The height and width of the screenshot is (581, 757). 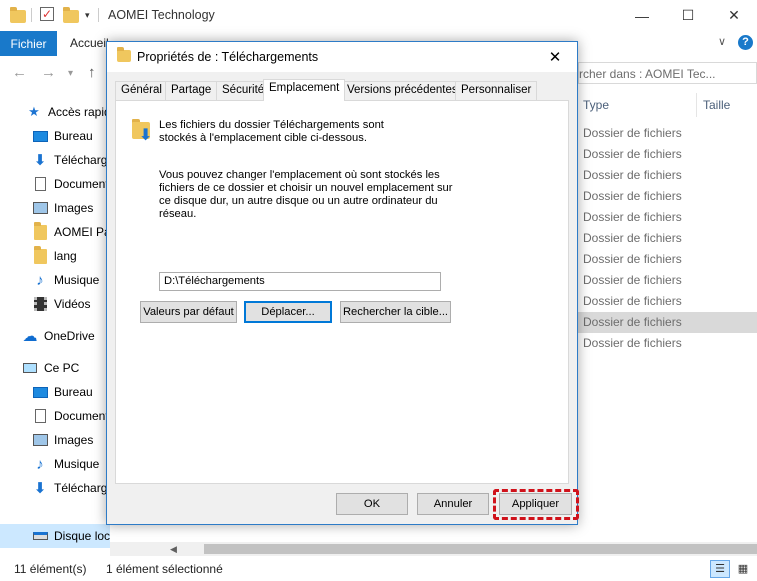 What do you see at coordinates (696, 105) in the screenshot?
I see `column-divider` at bounding box center [696, 105].